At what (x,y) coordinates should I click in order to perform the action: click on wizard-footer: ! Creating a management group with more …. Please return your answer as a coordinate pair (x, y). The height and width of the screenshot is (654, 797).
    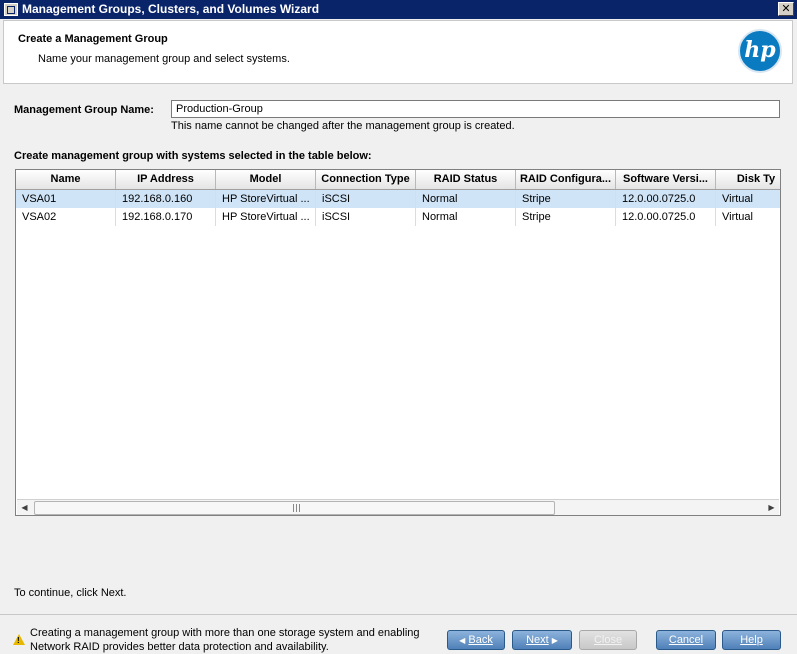
    Looking at the image, I should click on (398, 634).